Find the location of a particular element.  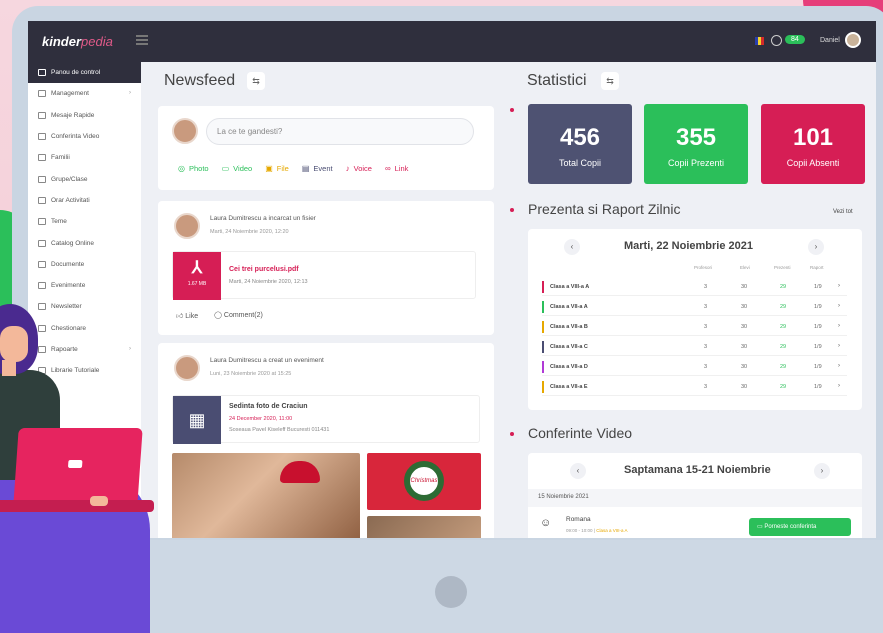

sidebar-item-chestionare: Chestionare is located at coordinates (84, 328).